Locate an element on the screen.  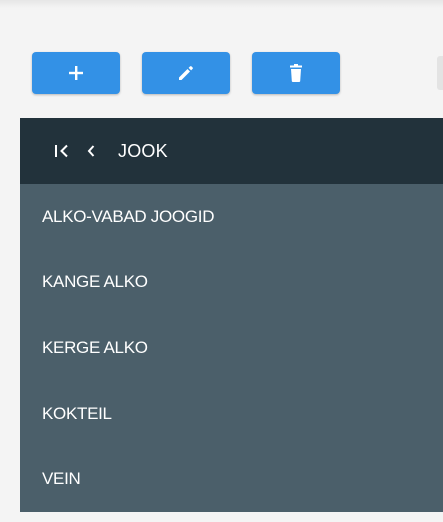
chevron-left-icon is located at coordinates (91, 151).